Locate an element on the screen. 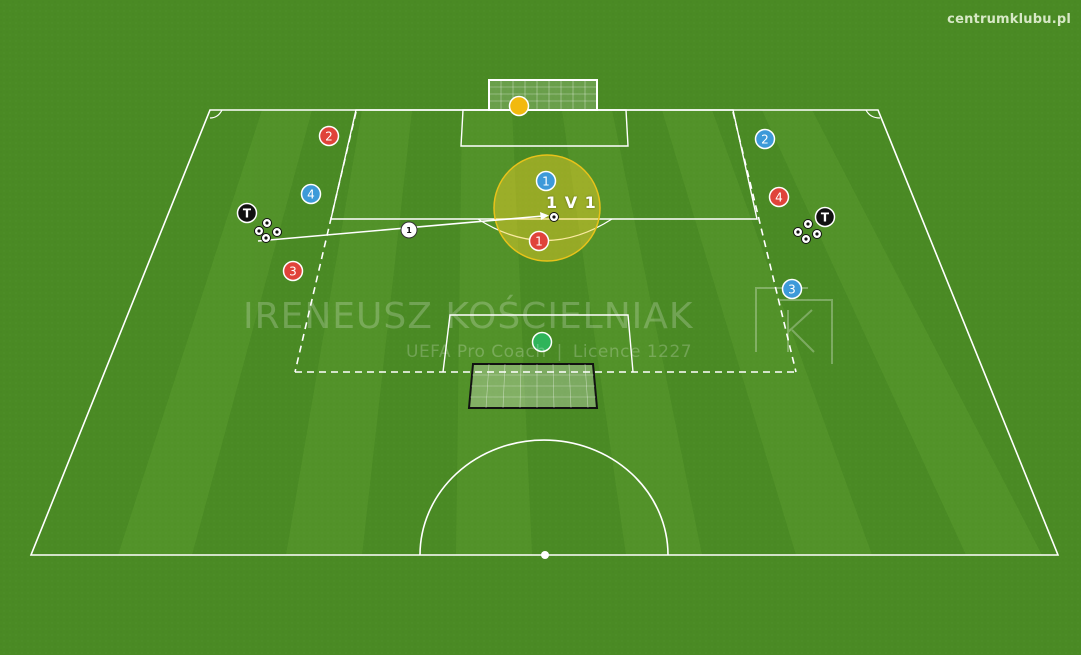 The height and width of the screenshot is (655, 1081). site-label: centrumklubu.pl is located at coordinates (1009, 19).